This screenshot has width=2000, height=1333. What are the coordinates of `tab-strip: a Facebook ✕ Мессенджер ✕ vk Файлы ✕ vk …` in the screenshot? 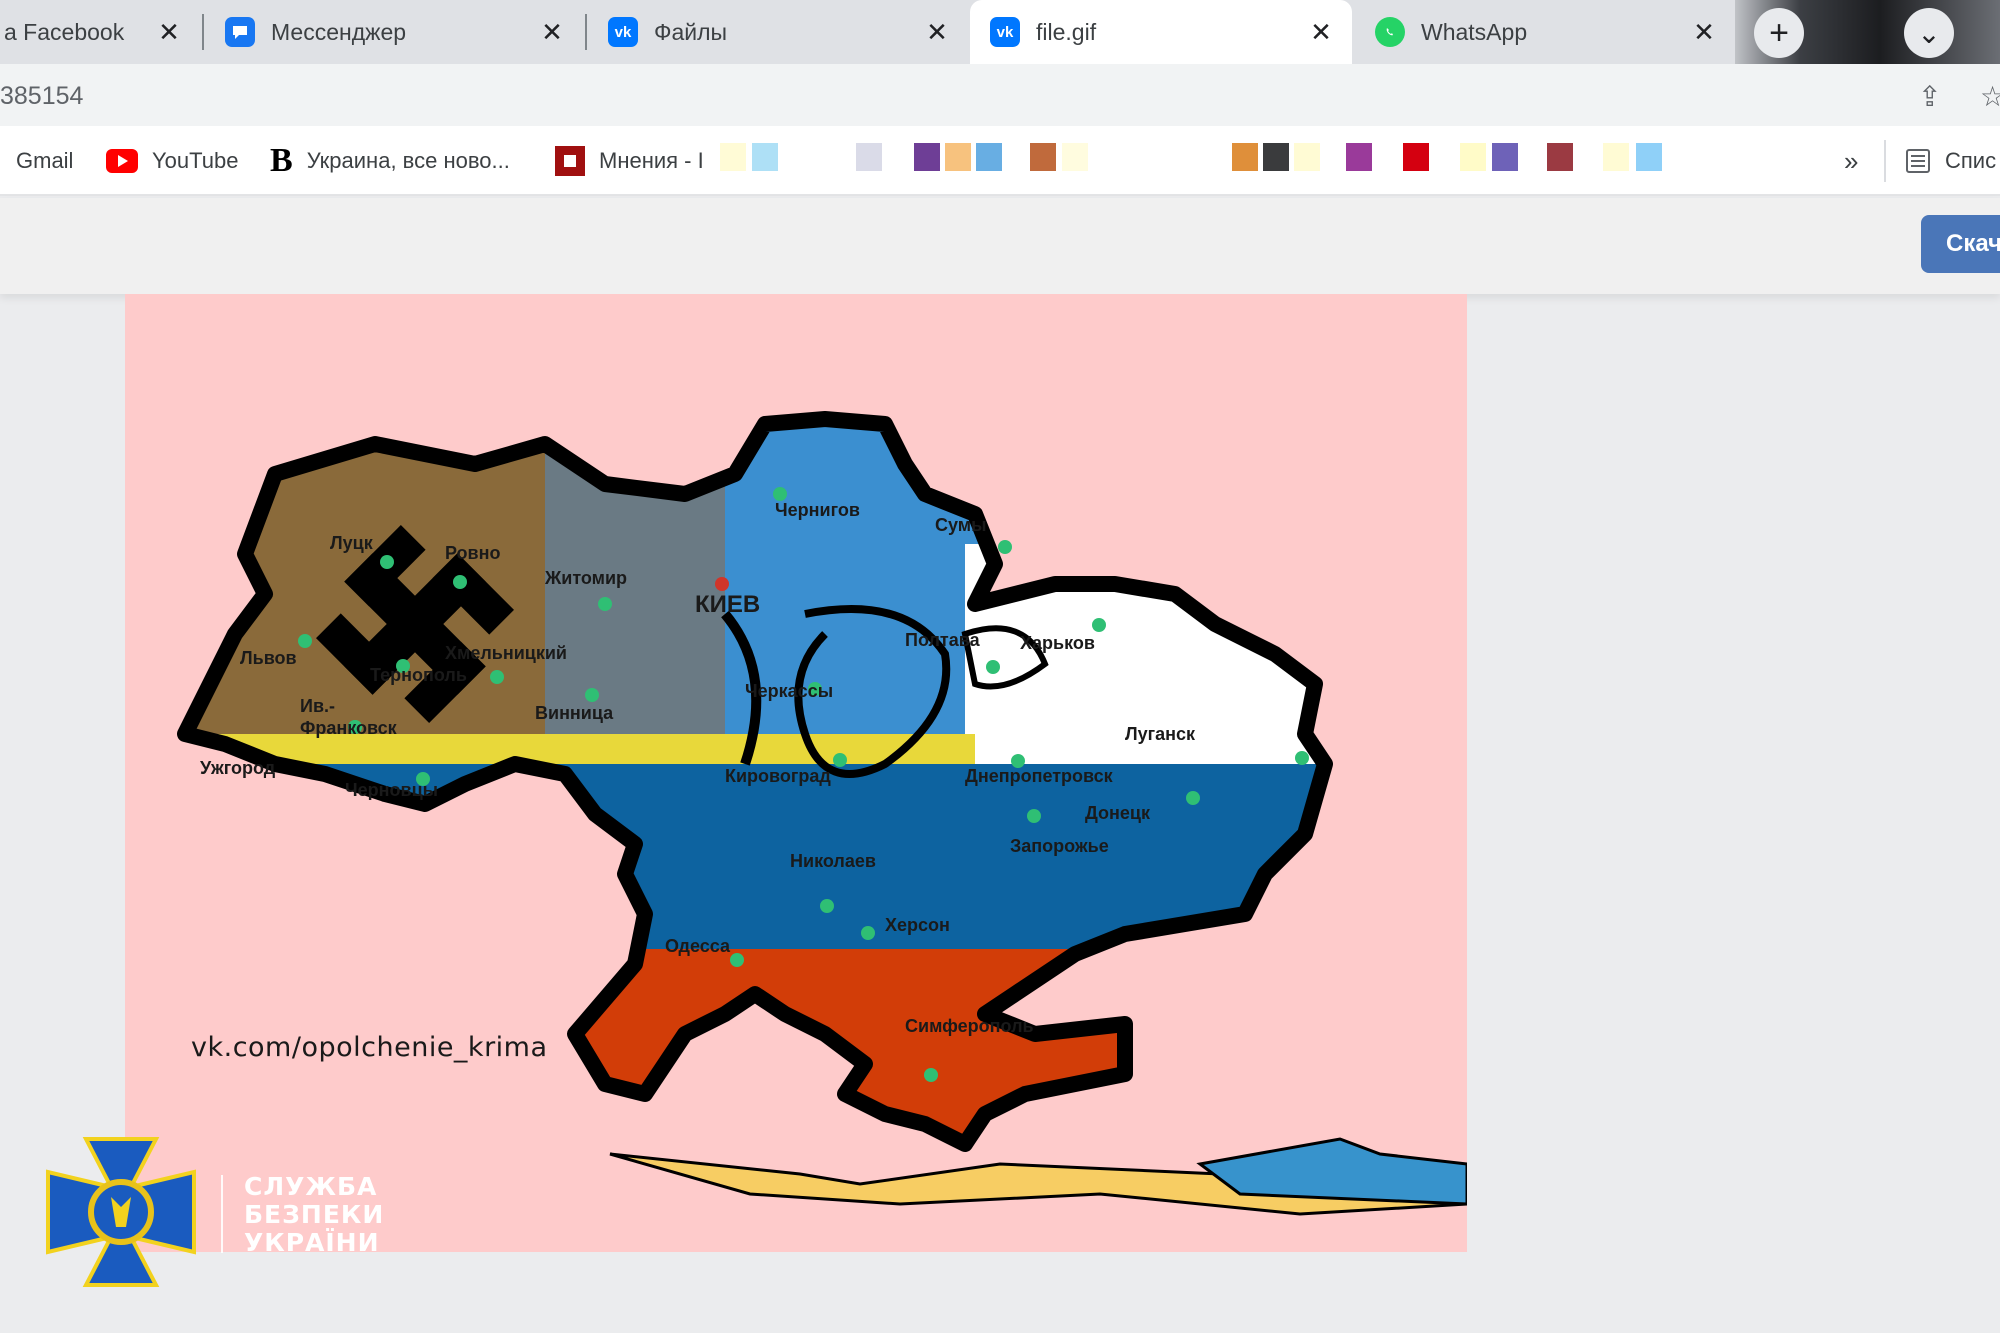 It's located at (1000, 32).